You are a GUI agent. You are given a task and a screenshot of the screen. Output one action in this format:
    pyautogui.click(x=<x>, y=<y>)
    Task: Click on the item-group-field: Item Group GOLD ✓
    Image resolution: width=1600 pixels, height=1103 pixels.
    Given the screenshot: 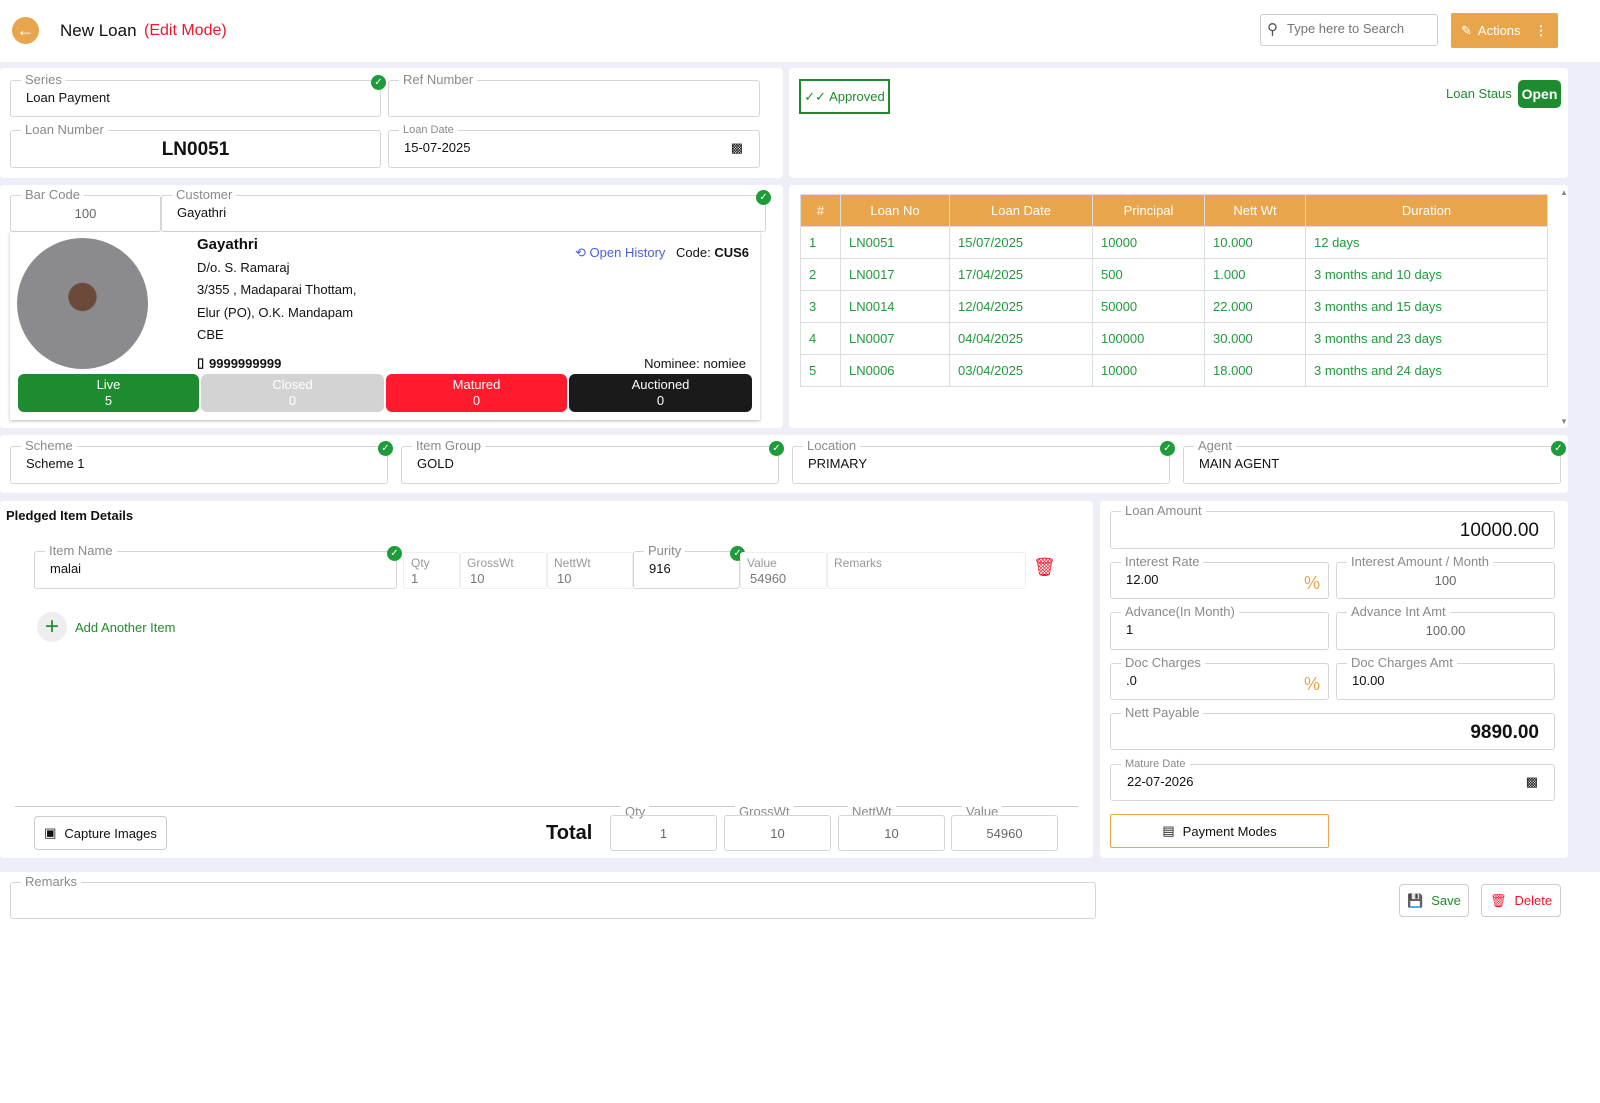 What is the action you would take?
    pyautogui.click(x=592, y=461)
    